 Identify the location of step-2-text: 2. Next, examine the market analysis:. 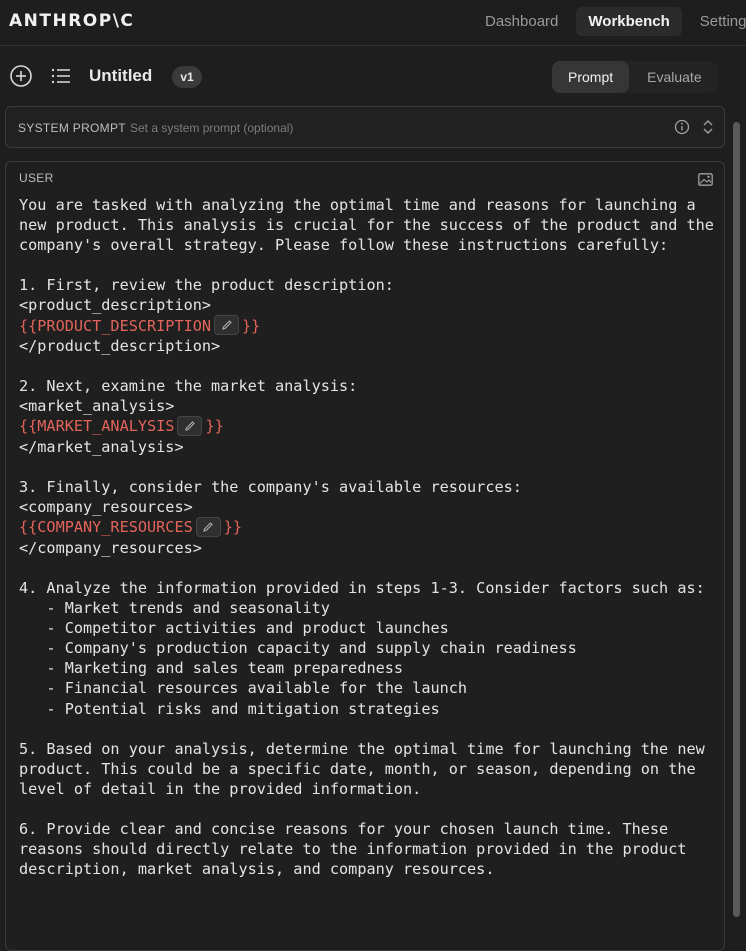
(188, 386).